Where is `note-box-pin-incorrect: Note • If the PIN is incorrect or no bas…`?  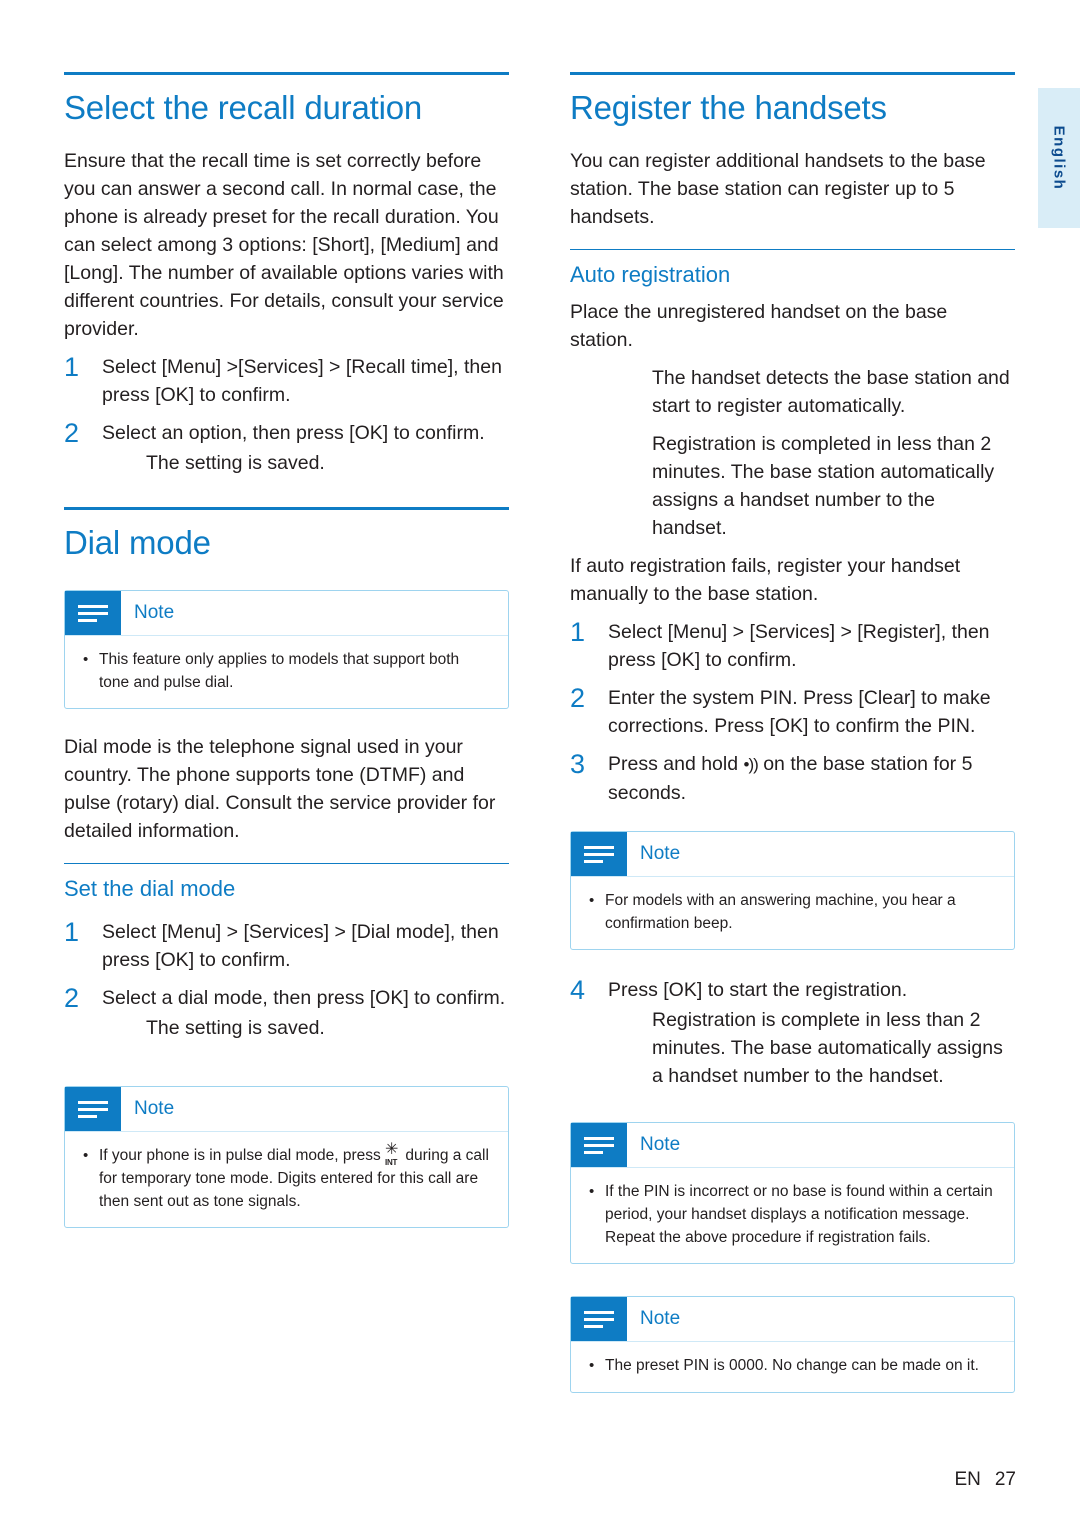
note-box-pin-incorrect: Note • If the PIN is incorrect or no bas… is located at coordinates (792, 1193).